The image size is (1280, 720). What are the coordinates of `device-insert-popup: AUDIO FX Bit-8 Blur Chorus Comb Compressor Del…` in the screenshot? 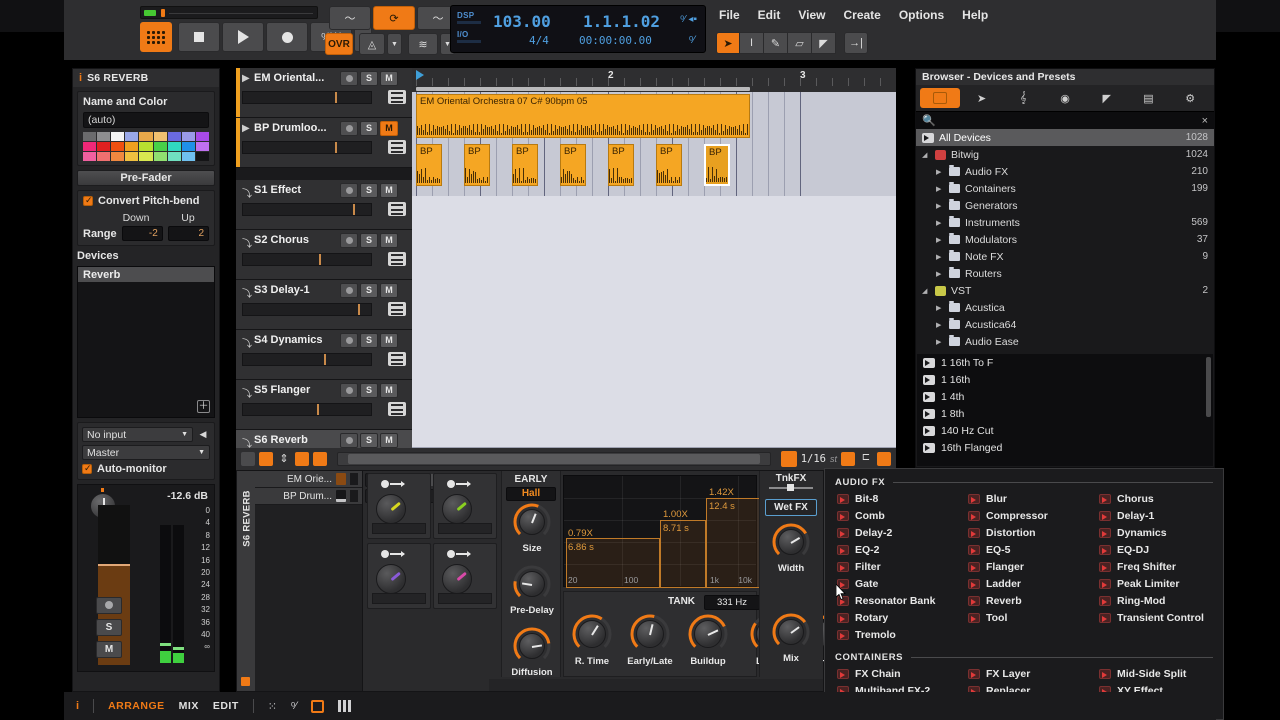 It's located at (1024, 594).